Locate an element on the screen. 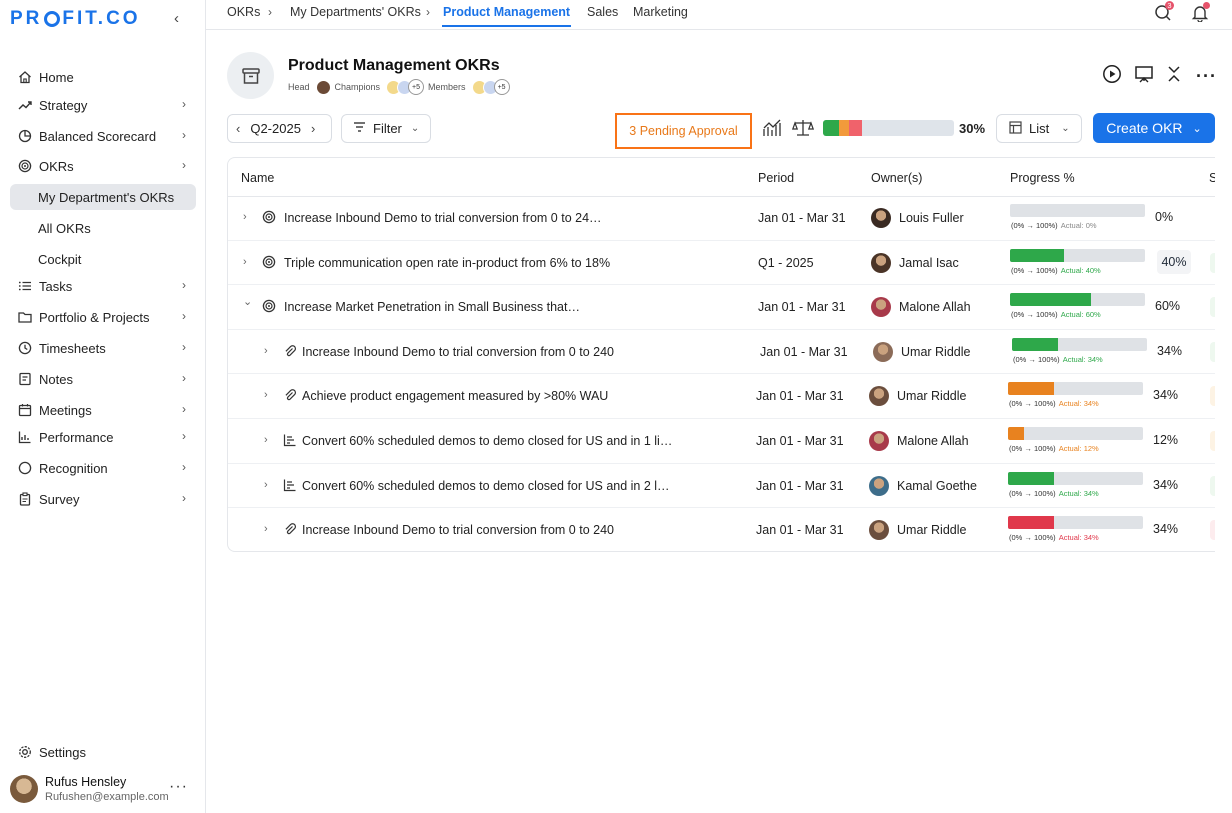 Image resolution: width=1232 pixels, height=813 pixels. filter-button: Filter ⌄ is located at coordinates (386, 128).